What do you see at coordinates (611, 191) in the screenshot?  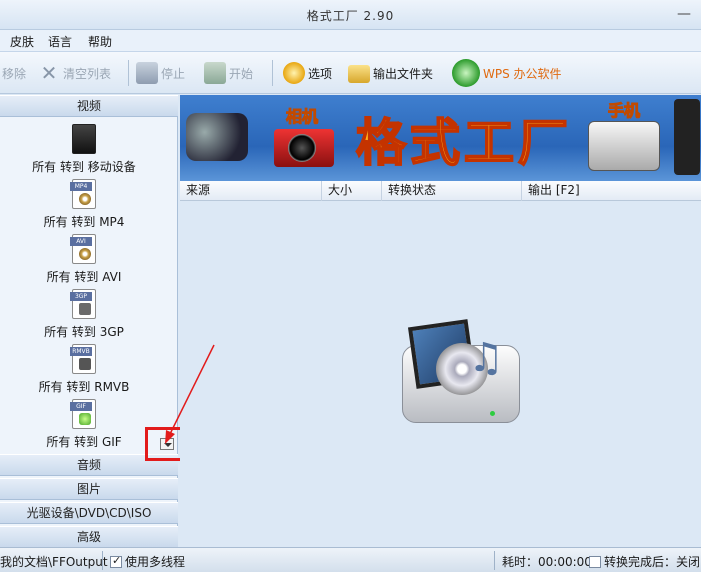 I see `col-output: 输出 [F2]` at bounding box center [611, 191].